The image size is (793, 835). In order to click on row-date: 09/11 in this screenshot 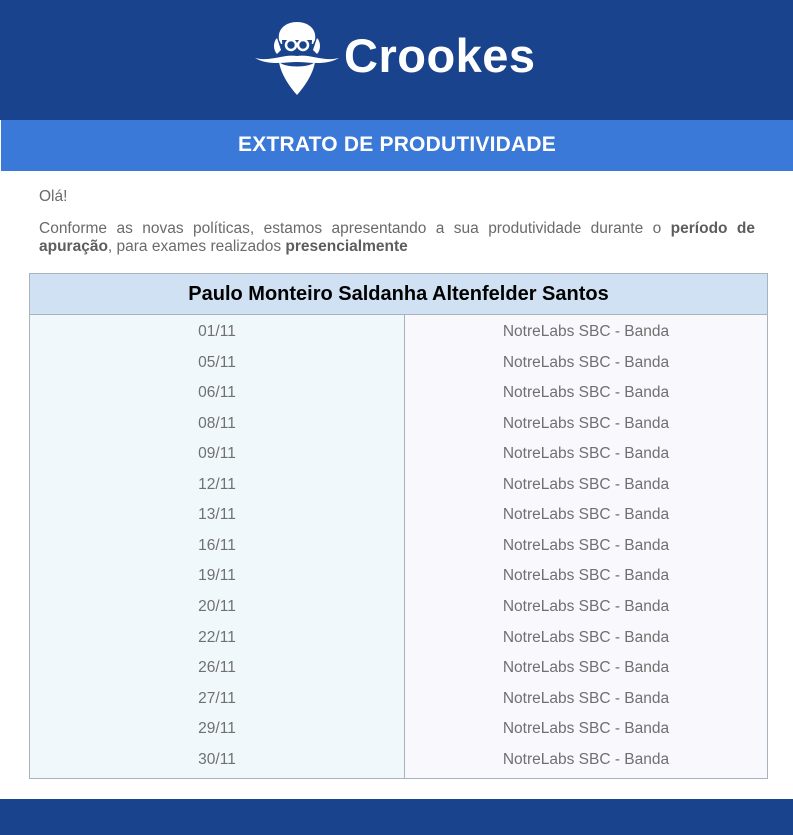, I will do `click(217, 454)`.